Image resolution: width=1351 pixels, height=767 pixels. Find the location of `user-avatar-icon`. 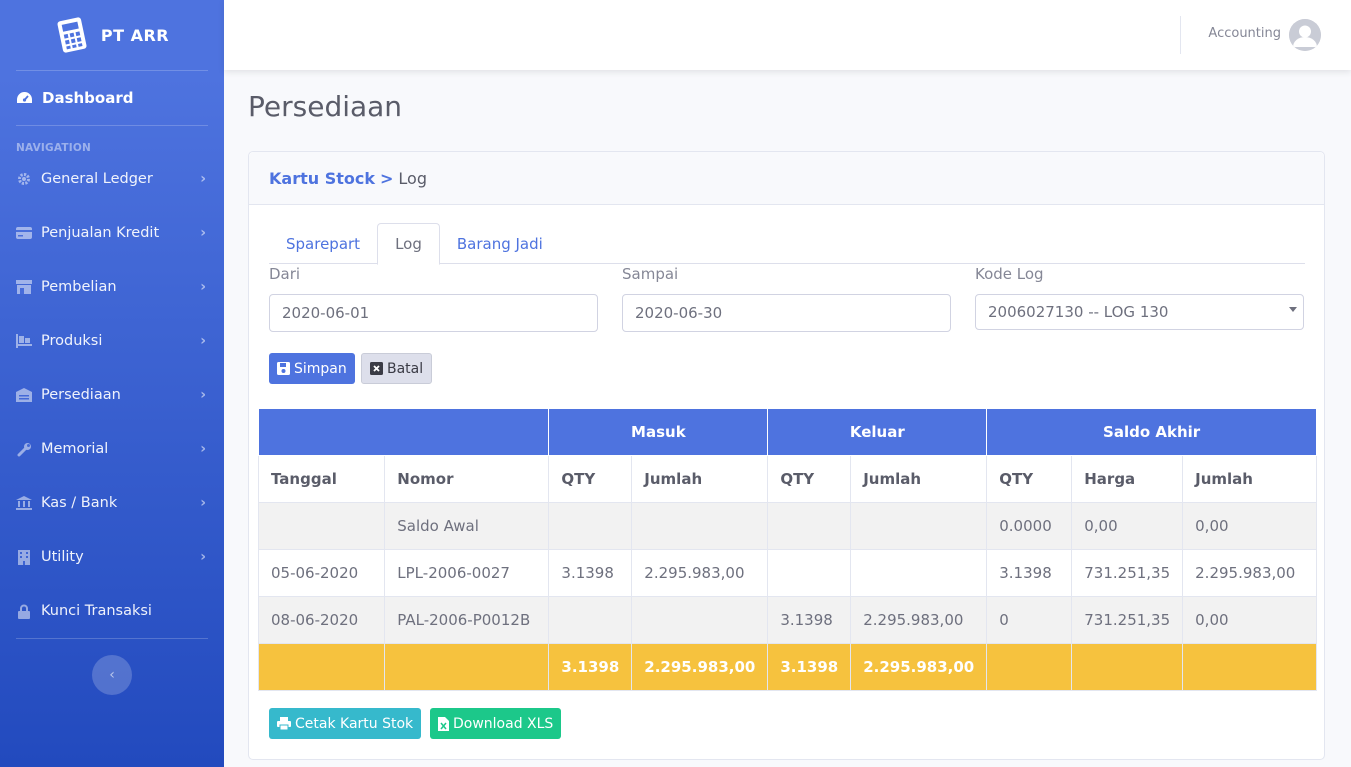

user-avatar-icon is located at coordinates (1305, 35).